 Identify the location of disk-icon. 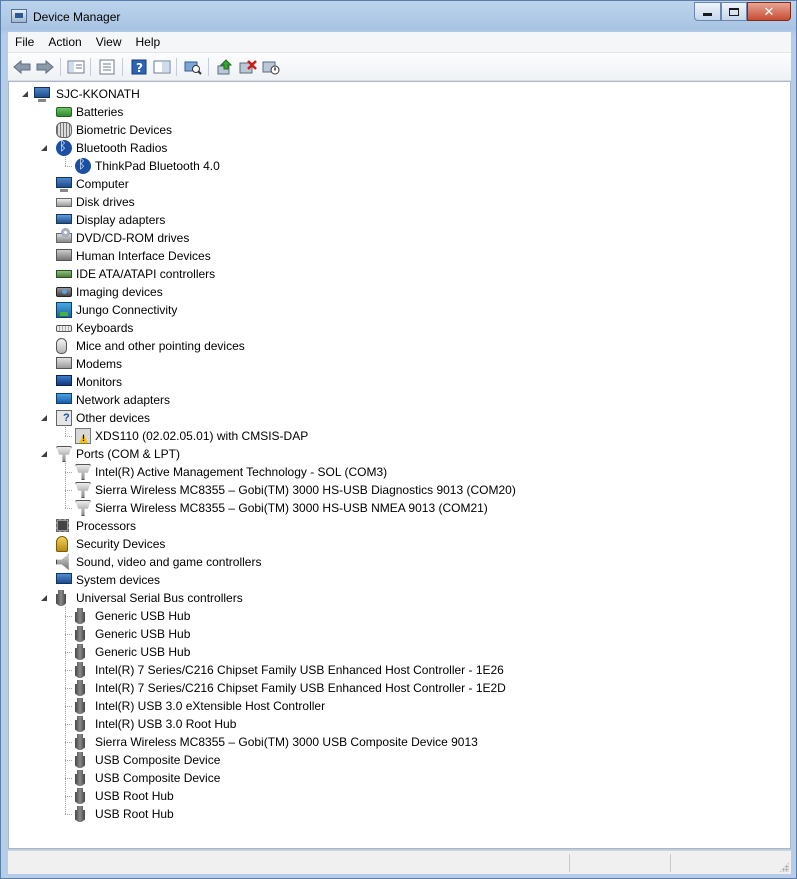
(64, 202).